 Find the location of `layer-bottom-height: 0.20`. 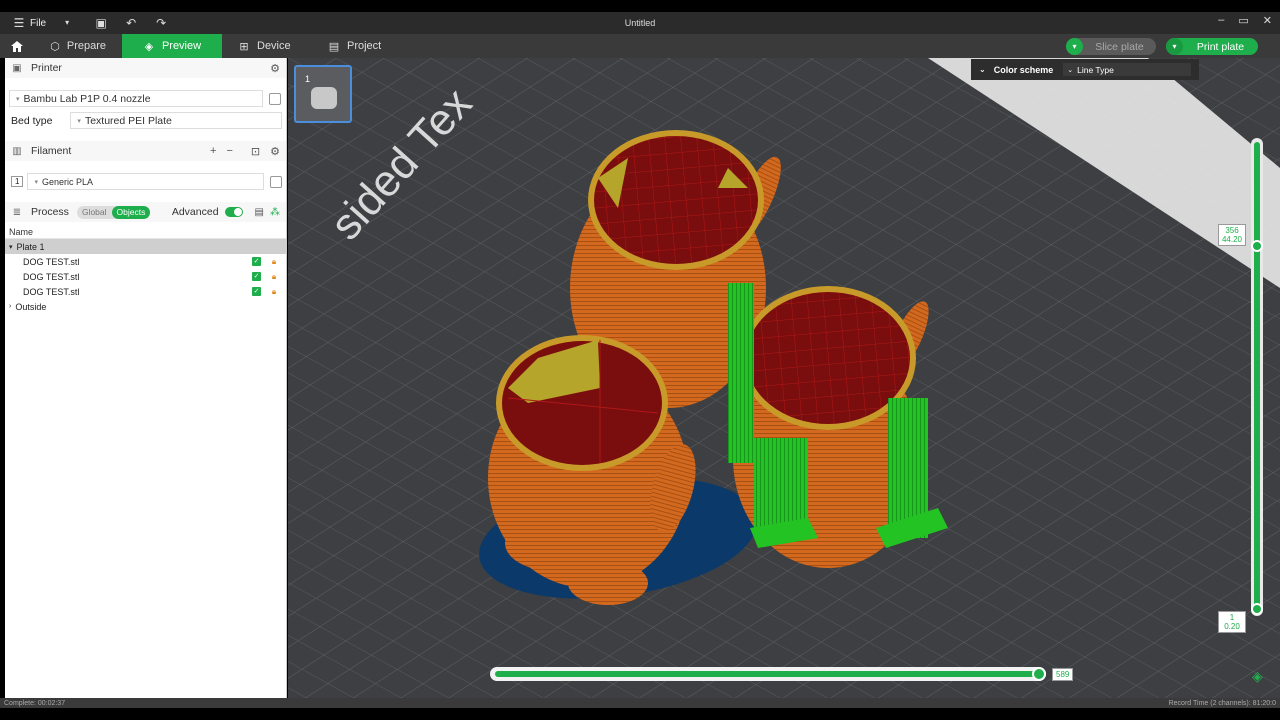

layer-bottom-height: 0.20 is located at coordinates (1232, 626).